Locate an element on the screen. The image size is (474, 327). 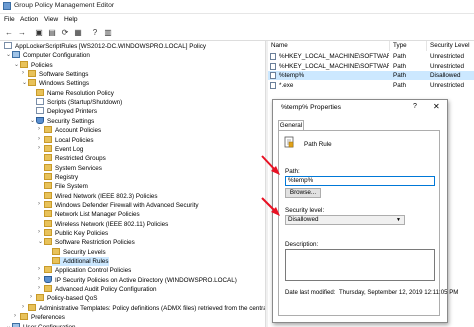
tree-node: Policy-based QoS is located at coordinates (66, 298).